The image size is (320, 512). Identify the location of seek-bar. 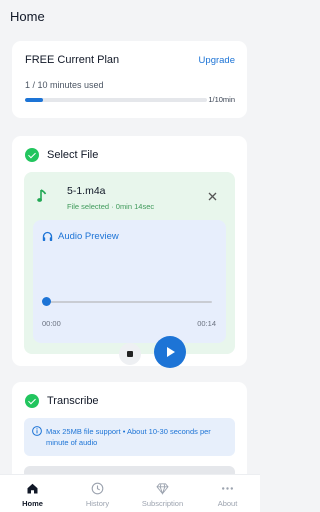
(129, 302).